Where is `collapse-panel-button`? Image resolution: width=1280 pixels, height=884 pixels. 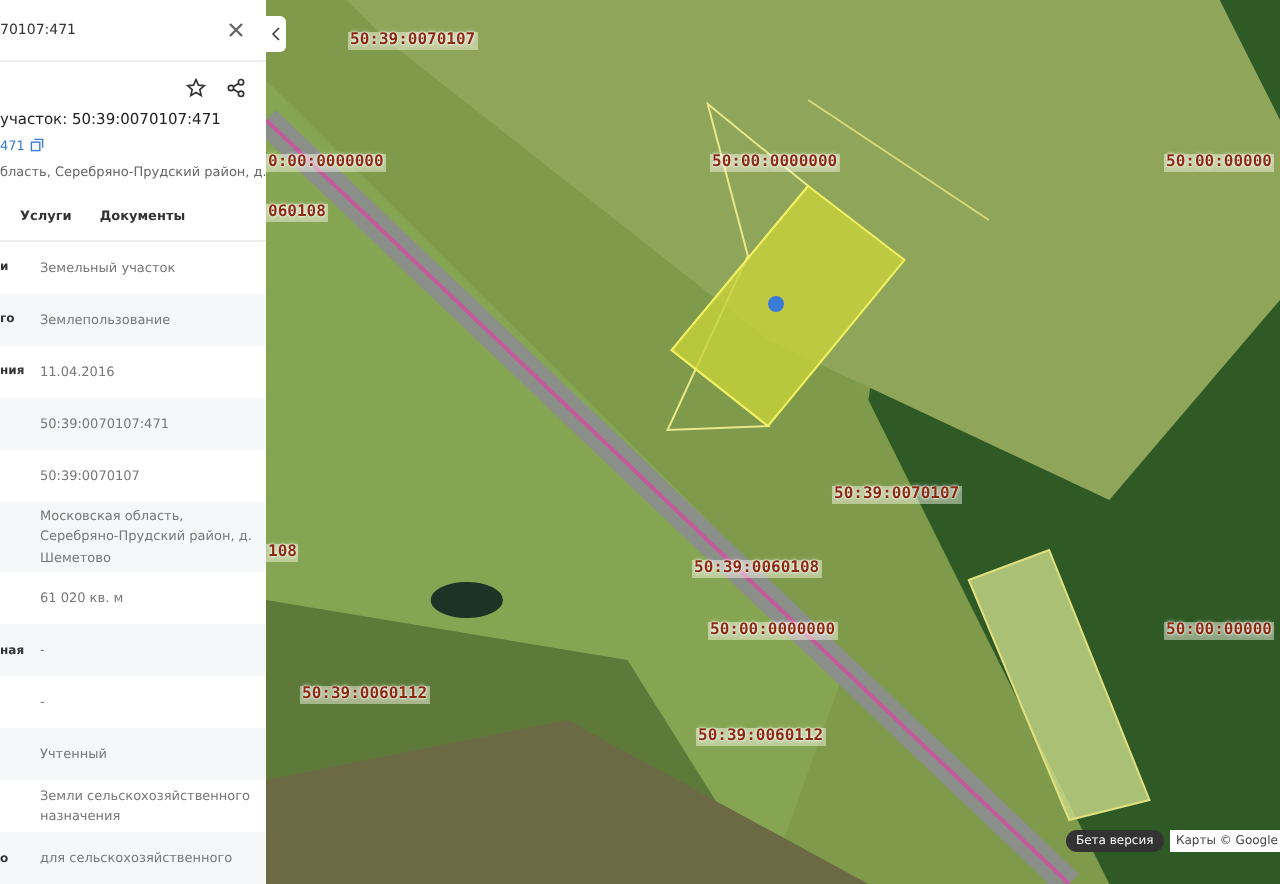
collapse-panel-button is located at coordinates (276, 34).